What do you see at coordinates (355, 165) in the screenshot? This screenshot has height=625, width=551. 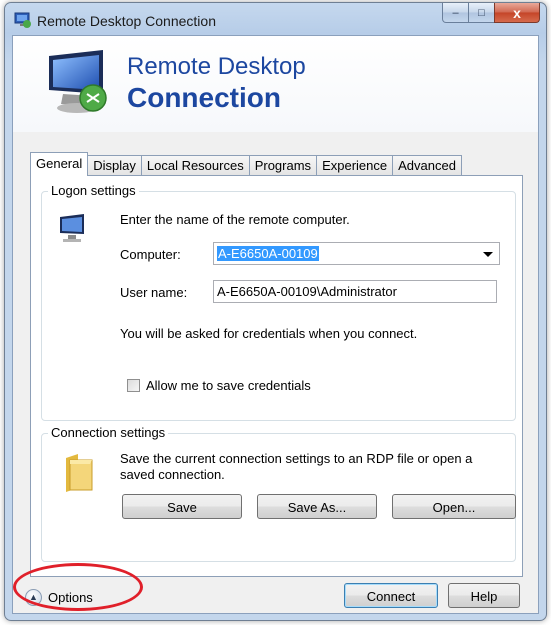 I see `tab-experience: Experience` at bounding box center [355, 165].